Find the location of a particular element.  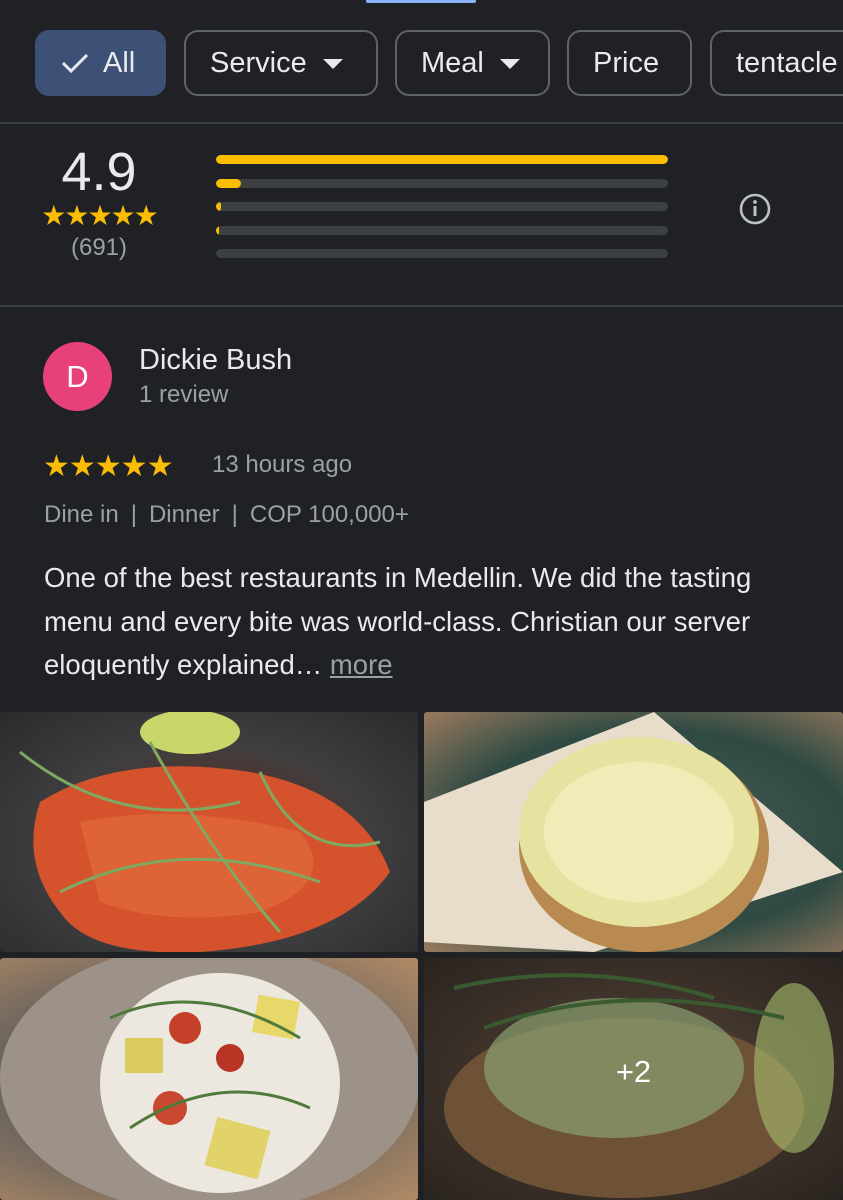

chip-service-label: Service is located at coordinates (258, 62).